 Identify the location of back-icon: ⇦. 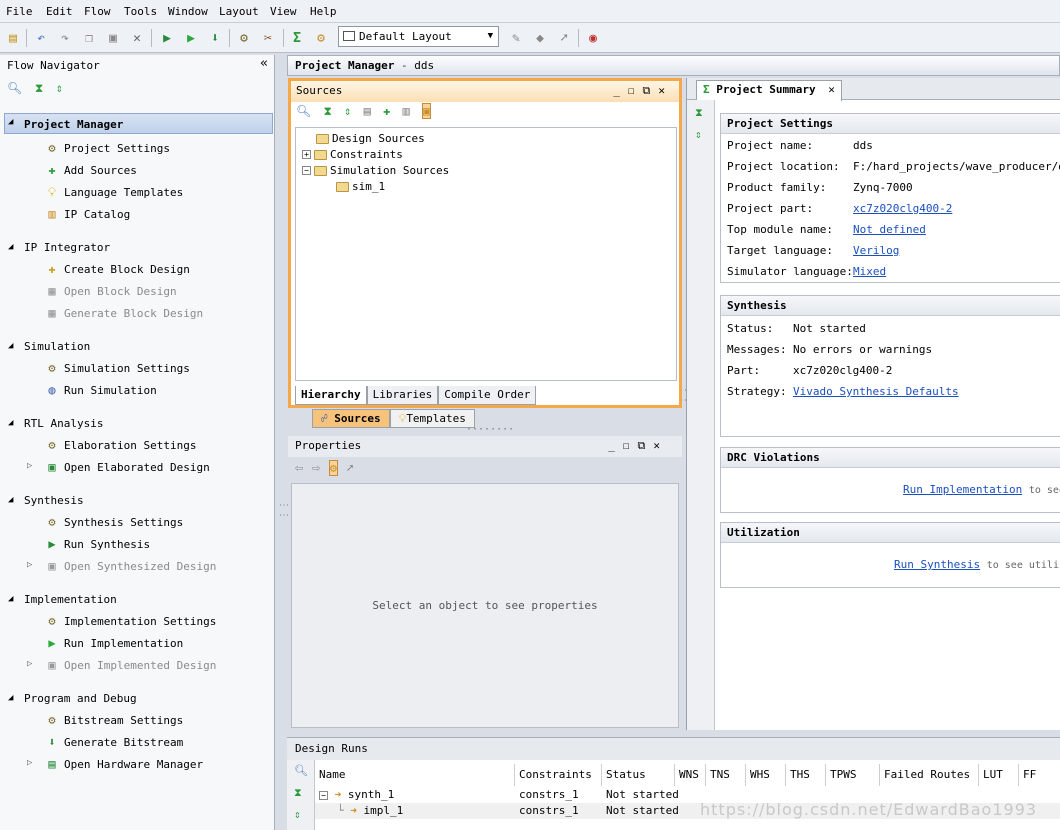
(299, 468).